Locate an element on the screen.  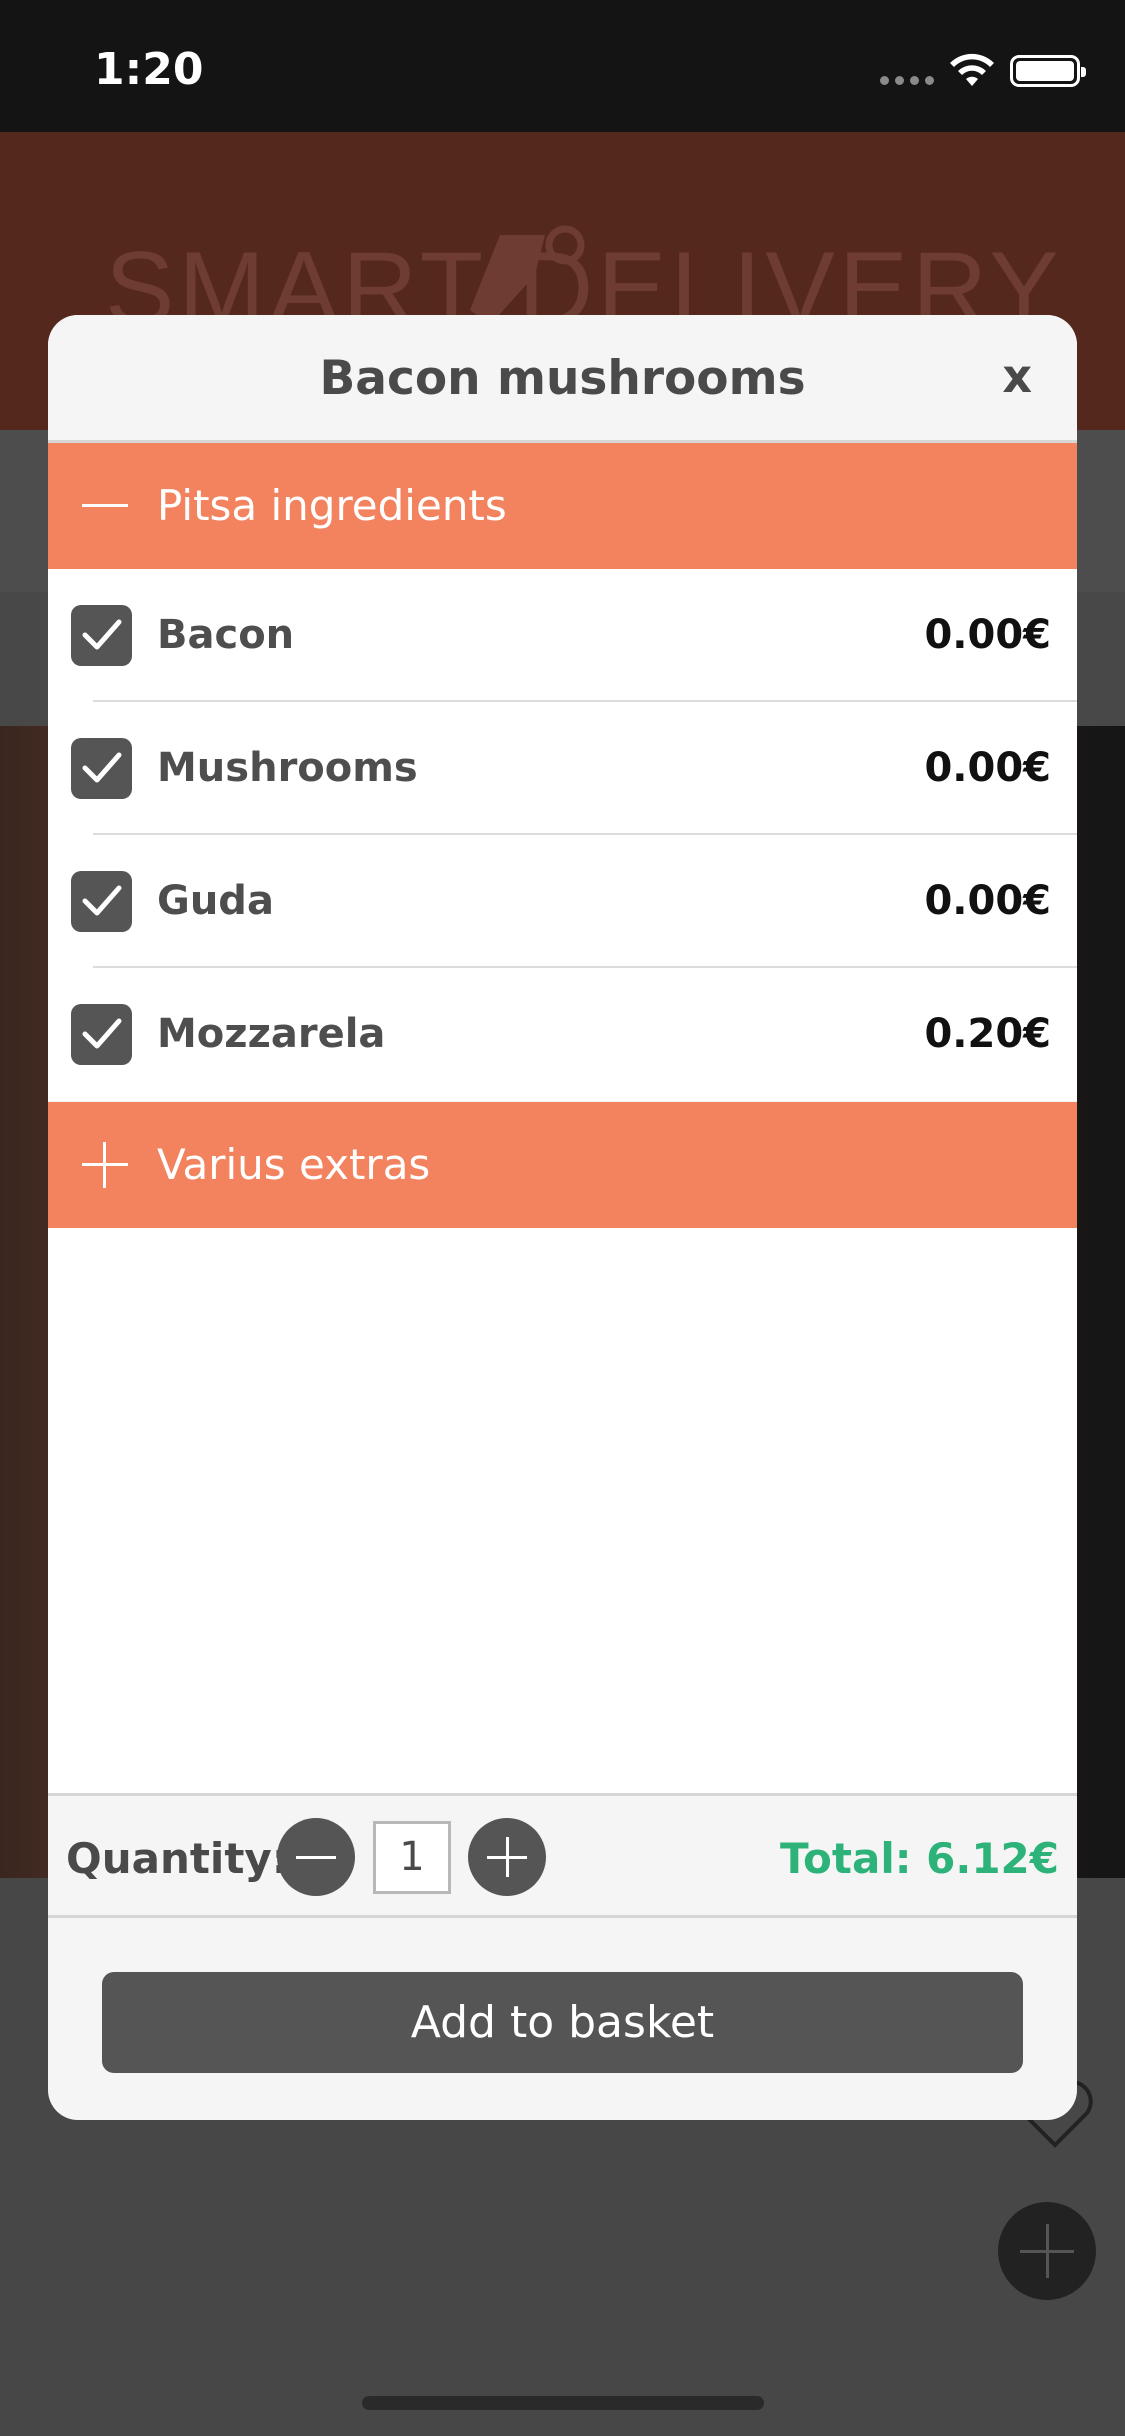
close-button: x is located at coordinates (1017, 376).